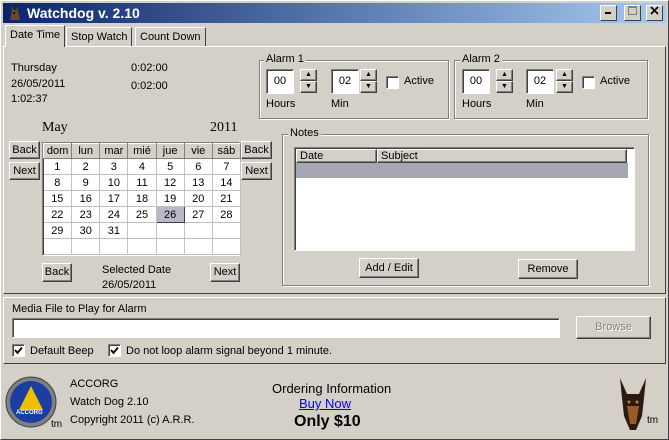 The height and width of the screenshot is (440, 669). What do you see at coordinates (332, 388) in the screenshot?
I see `ordering-info: Ordering Information` at bounding box center [332, 388].